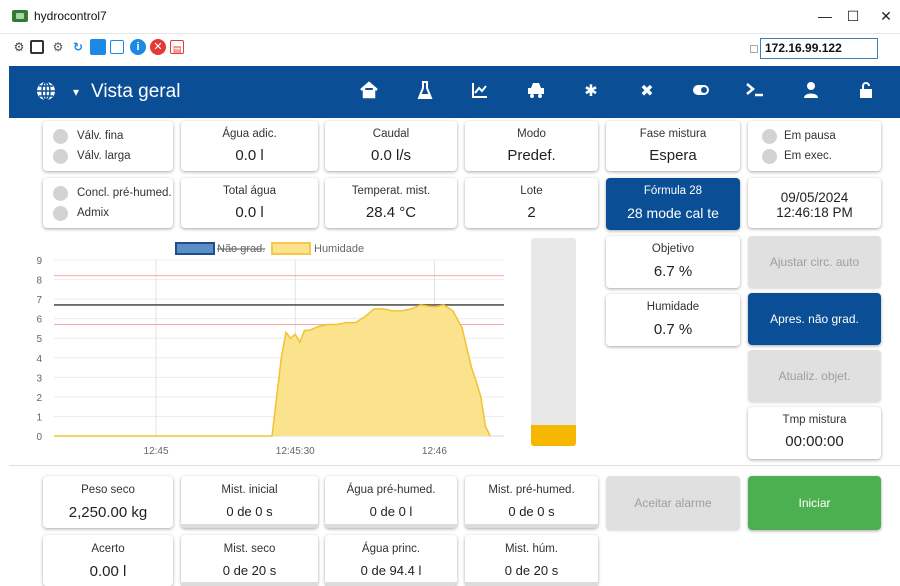 The width and height of the screenshot is (900, 586). I want to click on globe-icon, so click(46, 92).